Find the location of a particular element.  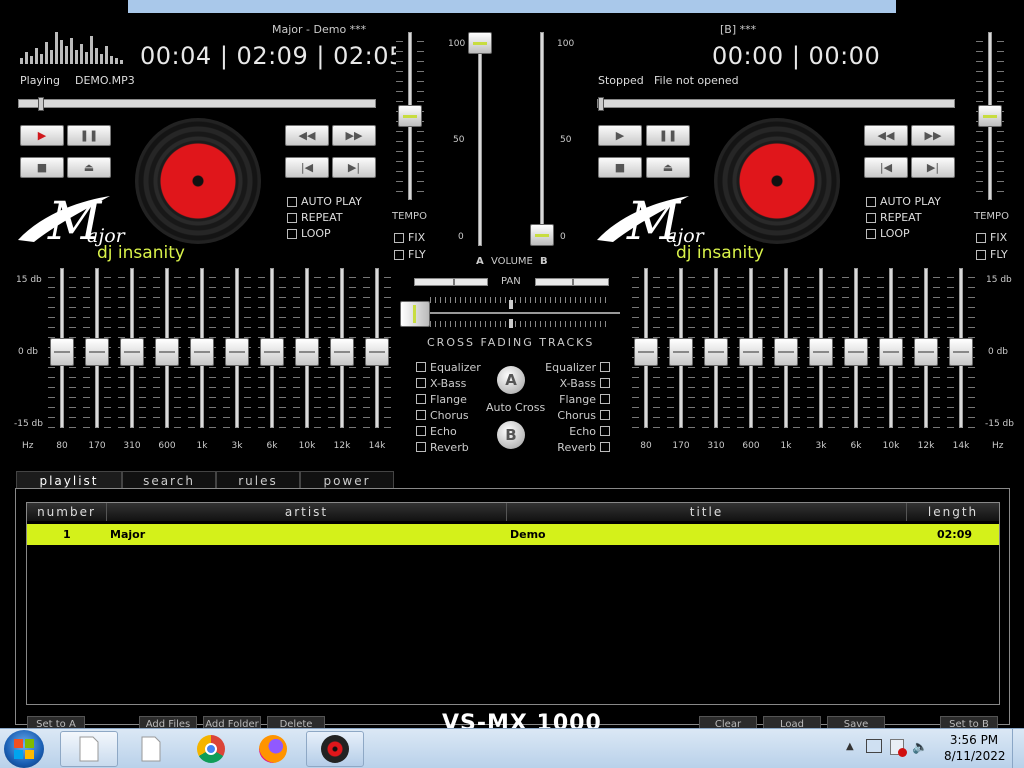

deck-b-autoplay-checkbox: AUTO PLAY is located at coordinates (903, 201).